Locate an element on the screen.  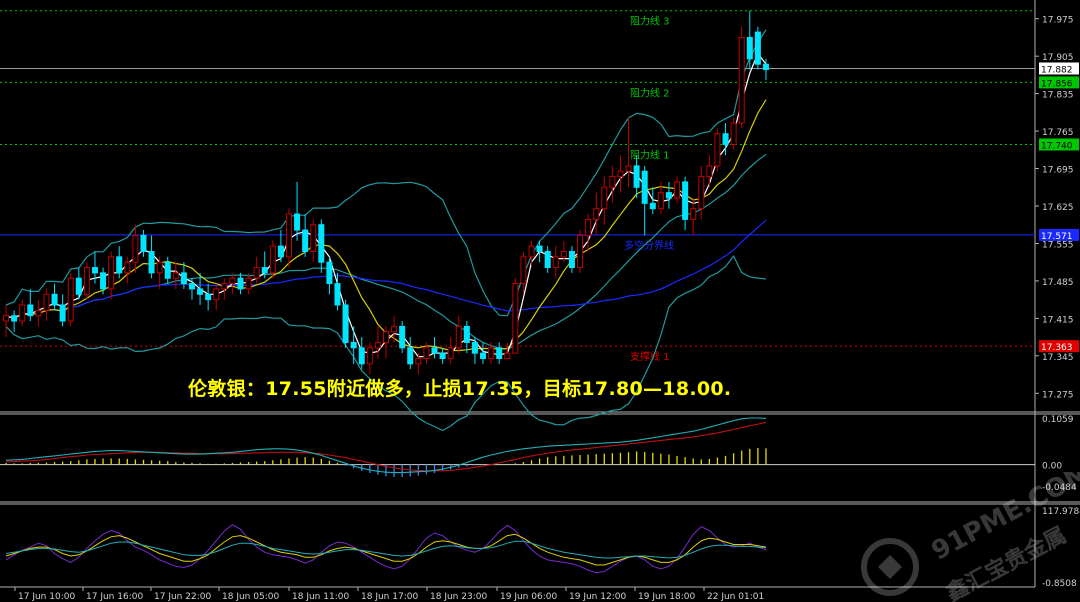
macd-tick-label: 0.00 is located at coordinates (1052, 467).